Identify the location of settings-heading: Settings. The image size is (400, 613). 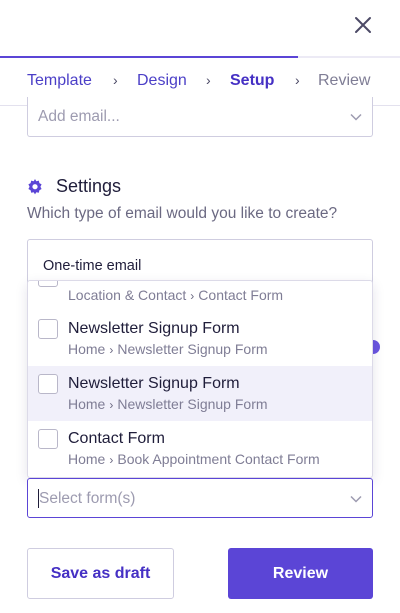
(74, 186).